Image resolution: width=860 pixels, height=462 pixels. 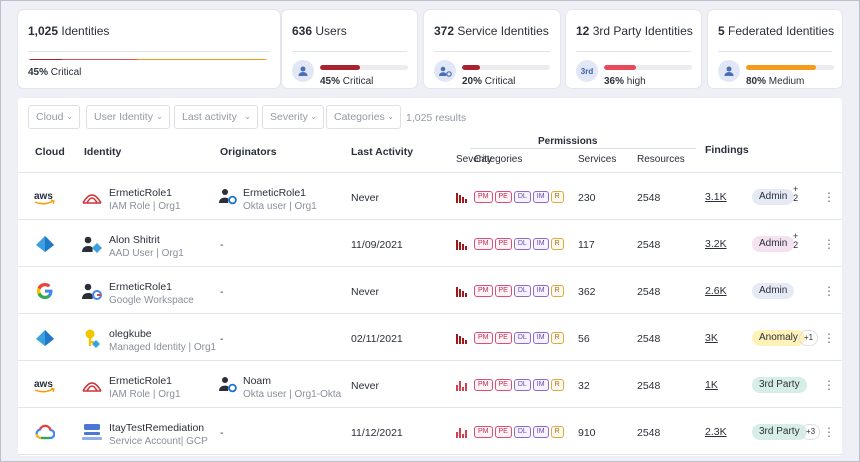 I want to click on col-header-resources: Resources, so click(x=661, y=159).